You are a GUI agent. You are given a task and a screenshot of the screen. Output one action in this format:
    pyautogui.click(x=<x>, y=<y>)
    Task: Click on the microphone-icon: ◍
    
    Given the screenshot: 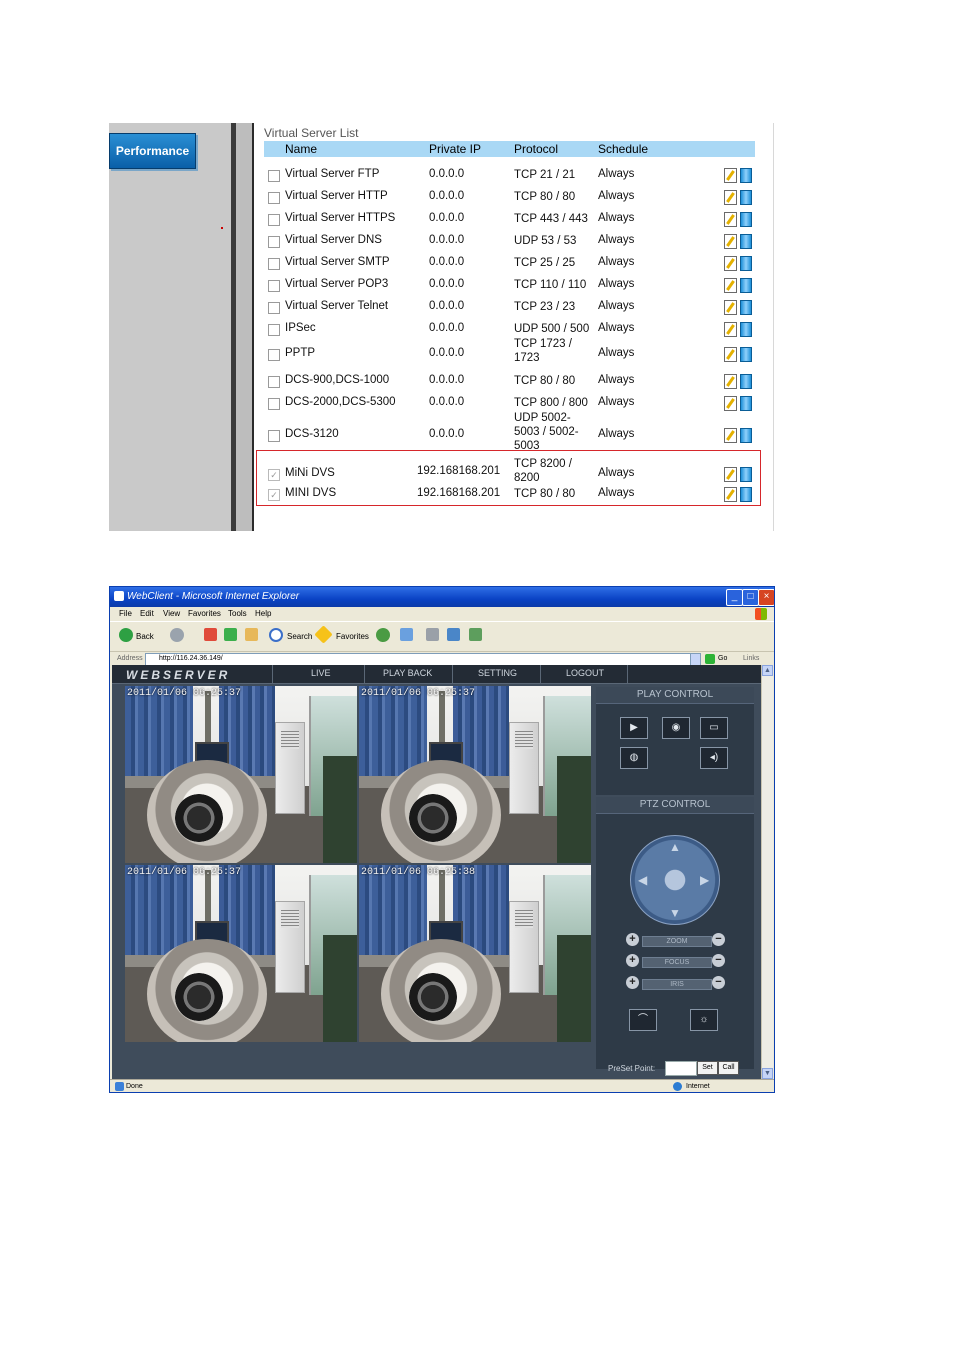 What is the action you would take?
    pyautogui.click(x=634, y=758)
    